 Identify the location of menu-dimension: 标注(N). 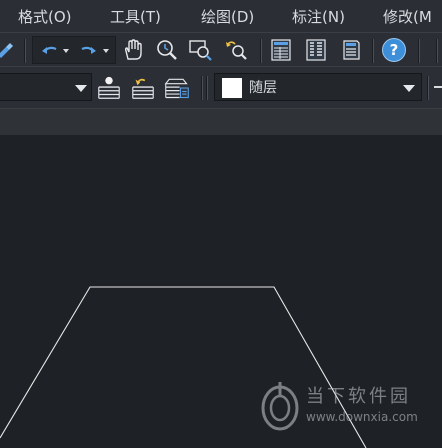
(318, 17).